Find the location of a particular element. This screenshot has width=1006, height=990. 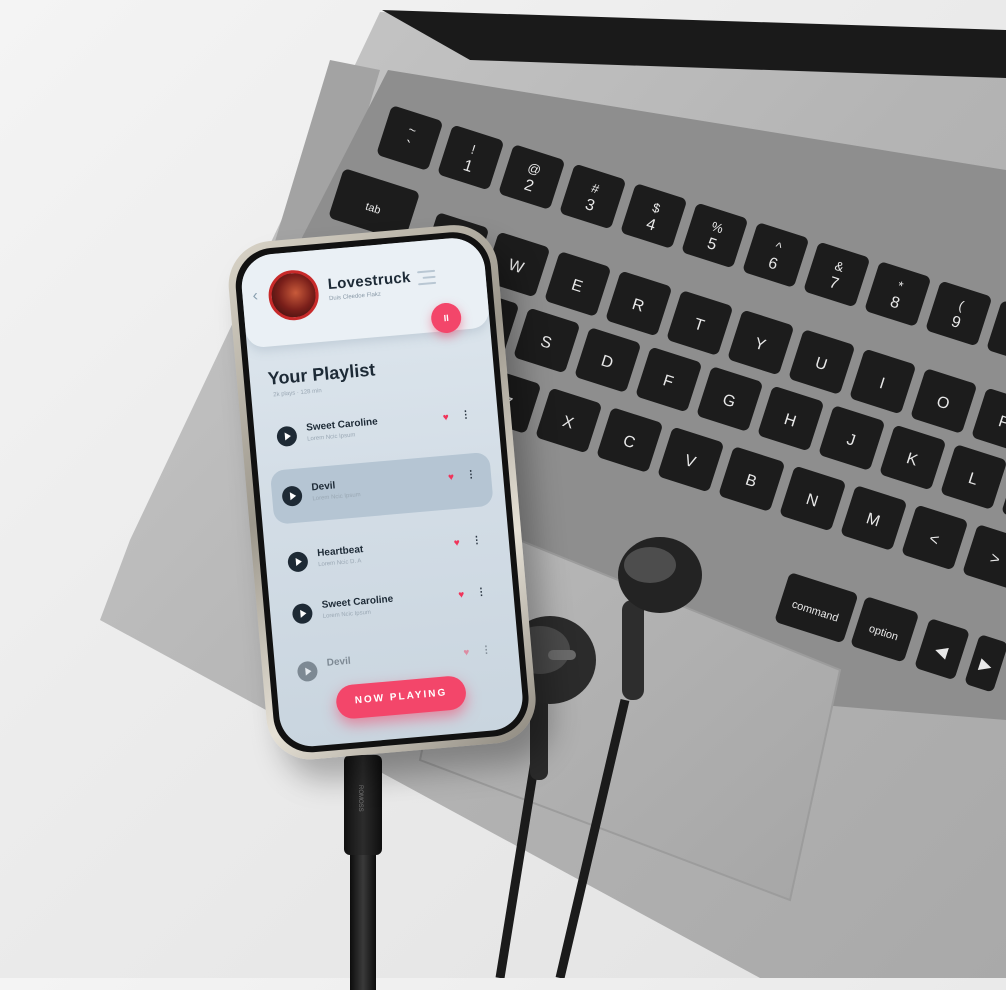

album-art-avatar is located at coordinates (293, 295).